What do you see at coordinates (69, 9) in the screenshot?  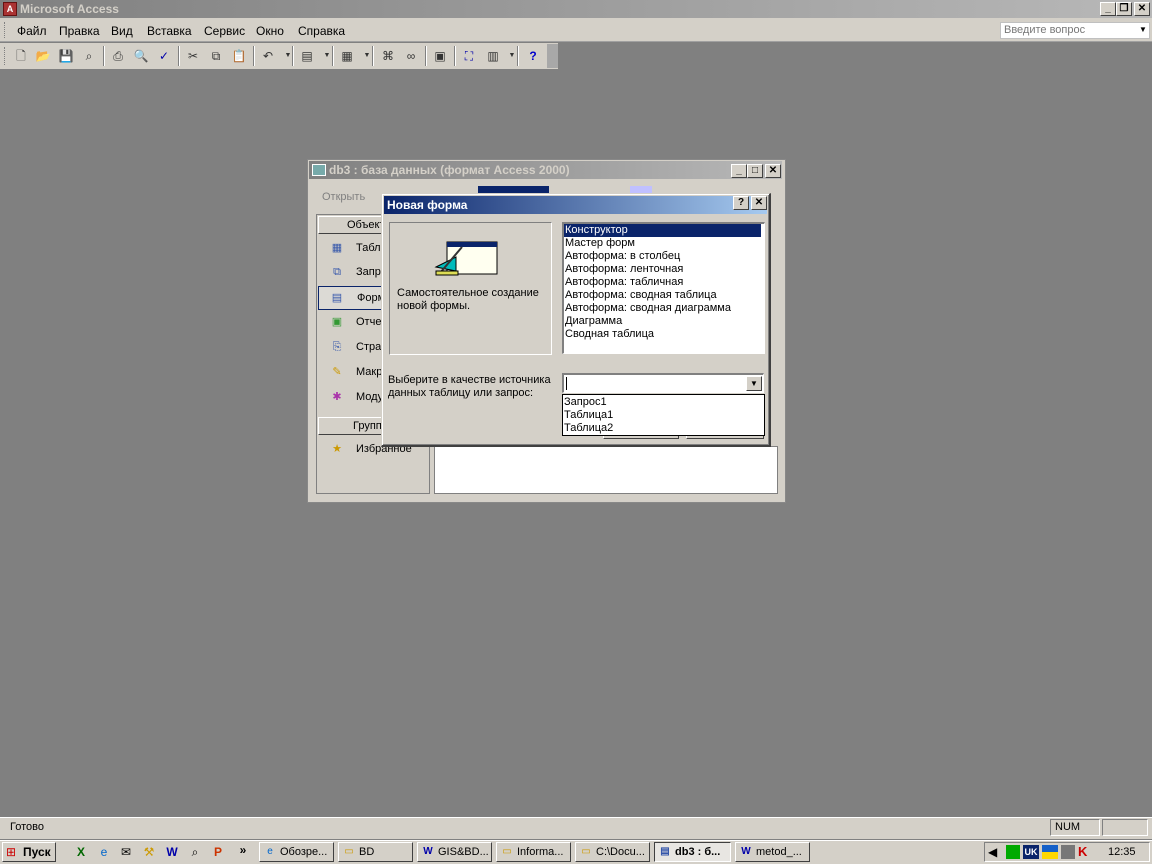 I see `app-title: Microsoft Access` at bounding box center [69, 9].